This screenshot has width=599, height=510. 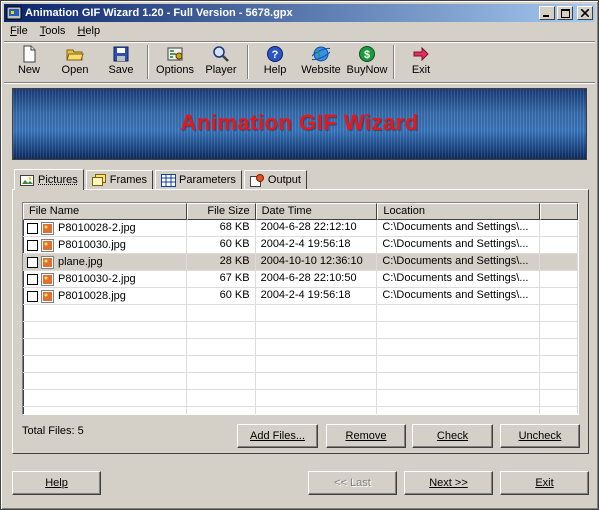 I want to click on cell-filler, so click(x=559, y=279).